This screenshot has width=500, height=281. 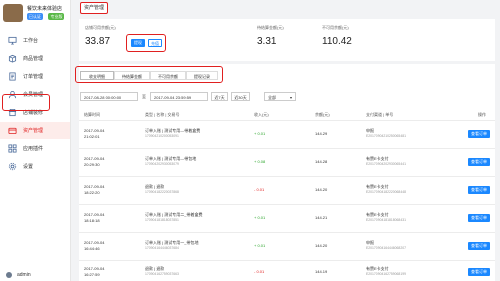 What do you see at coordinates (92, 248) in the screenshot?
I see `row-time: 16:44:46` at bounding box center [92, 248].